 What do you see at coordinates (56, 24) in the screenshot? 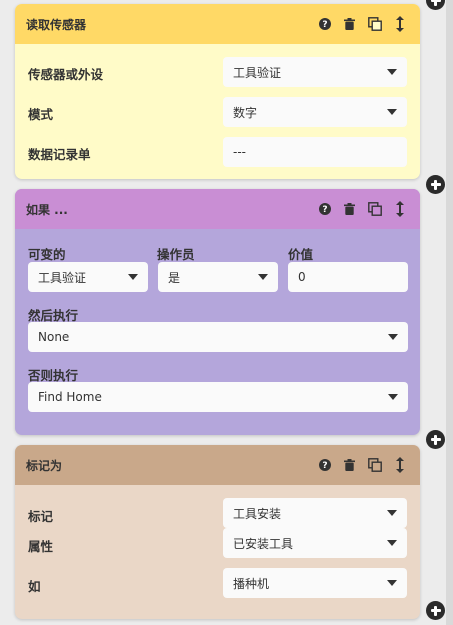
I see `block-title: 读取传感器` at bounding box center [56, 24].